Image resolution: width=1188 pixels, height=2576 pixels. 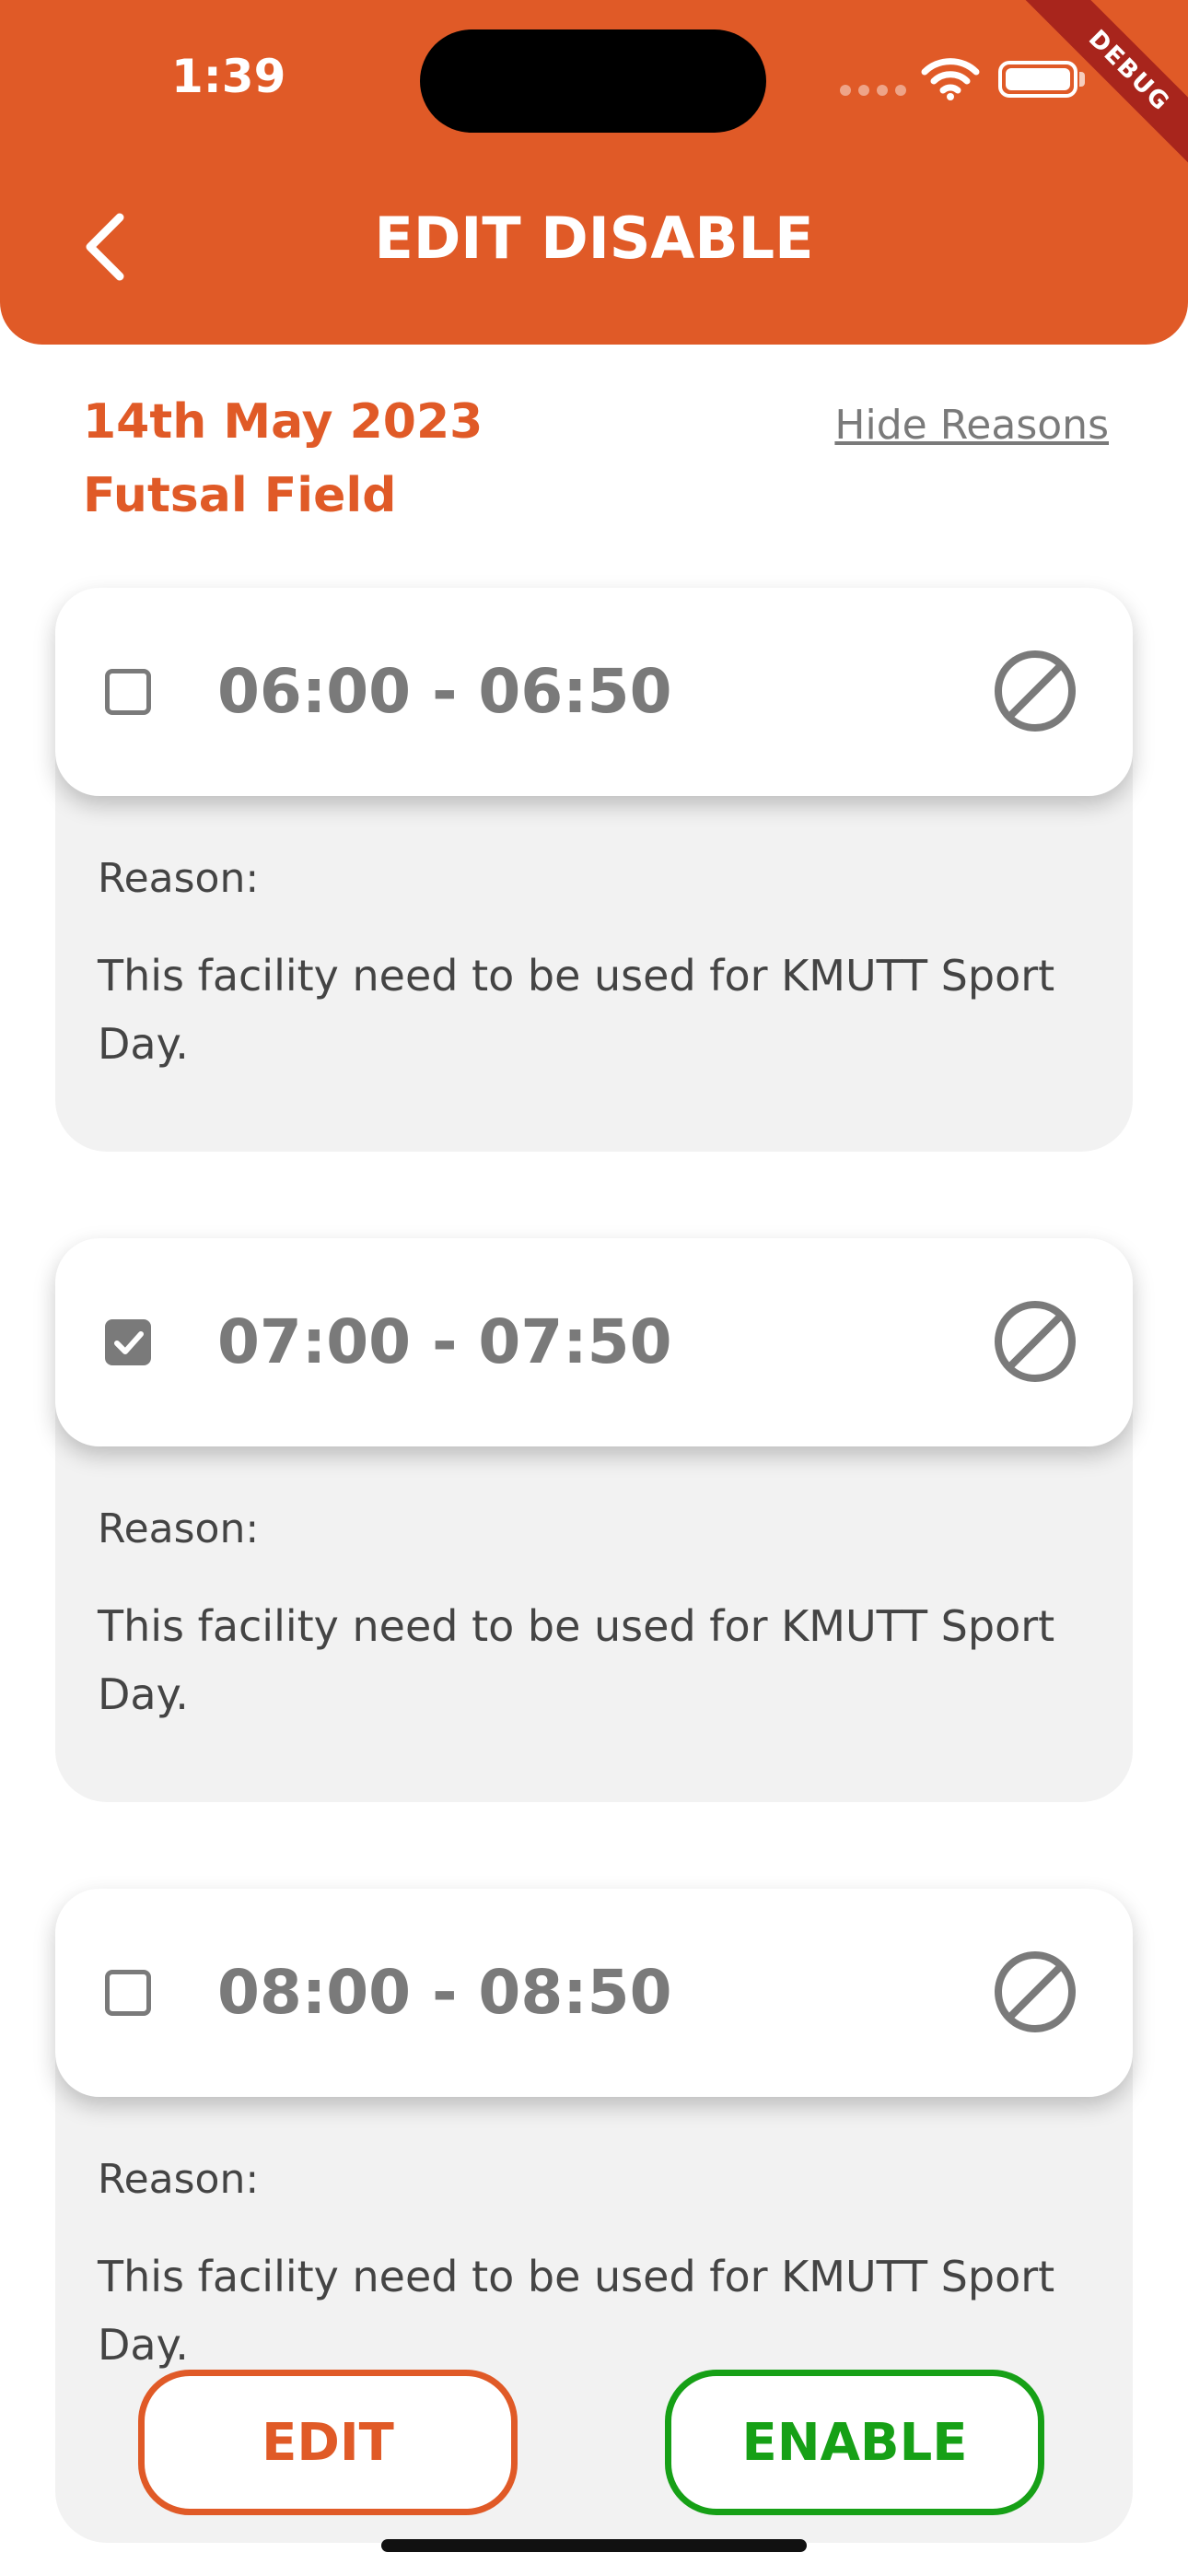 What do you see at coordinates (593, 81) in the screenshot?
I see `dynamic-island` at bounding box center [593, 81].